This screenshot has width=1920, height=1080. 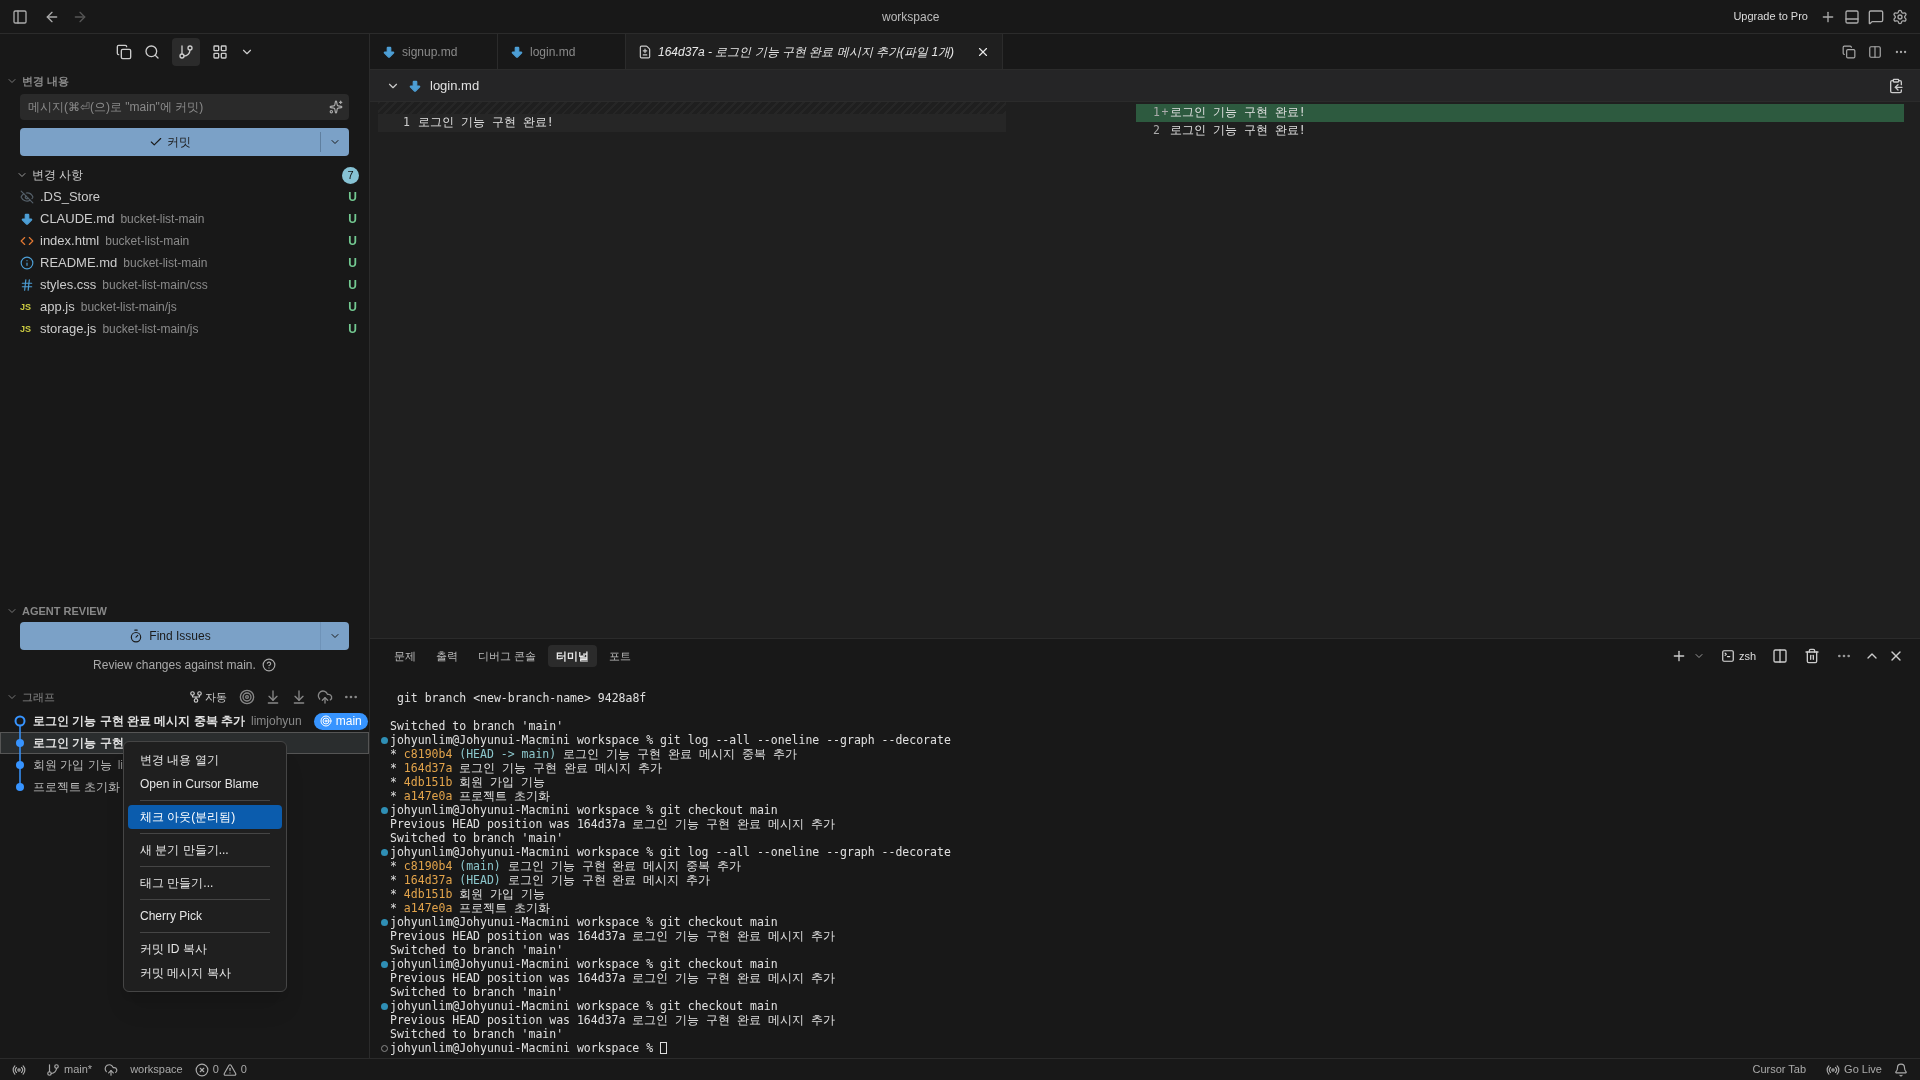 I want to click on panel-tab: 출력, so click(x=447, y=656).